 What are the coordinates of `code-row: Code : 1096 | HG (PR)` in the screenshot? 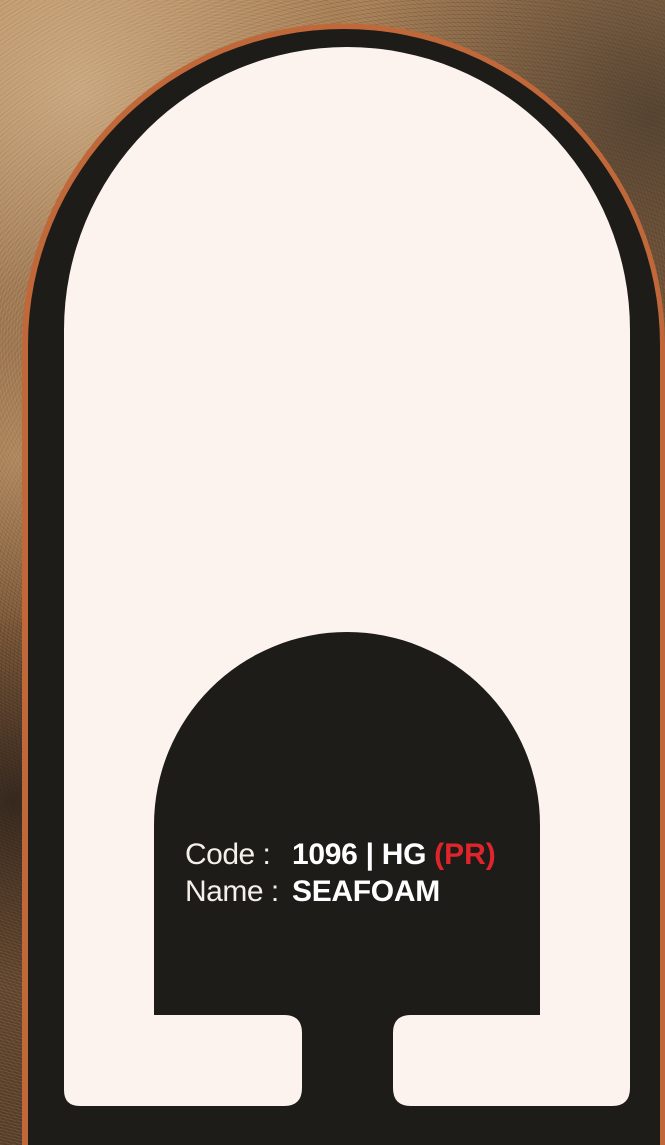 It's located at (340, 854).